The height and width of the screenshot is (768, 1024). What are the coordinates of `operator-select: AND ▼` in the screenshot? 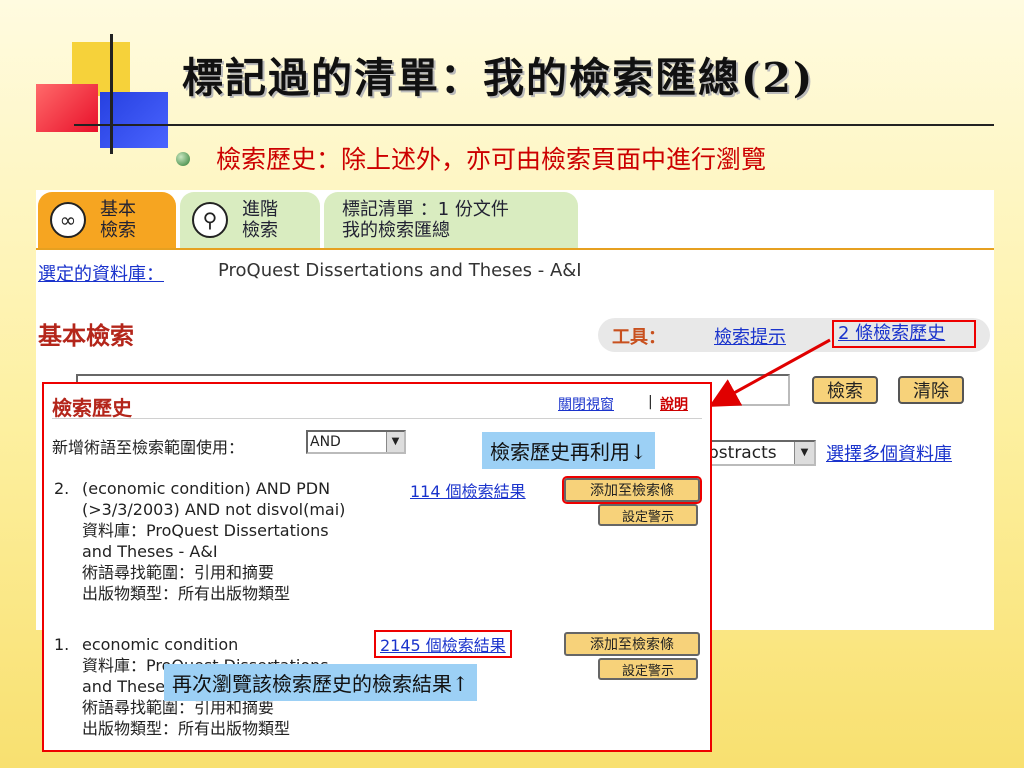 It's located at (356, 442).